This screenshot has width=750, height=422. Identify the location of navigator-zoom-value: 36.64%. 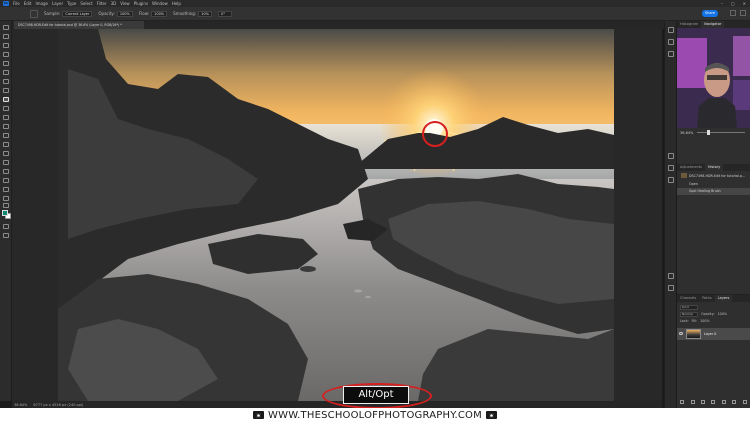
(686, 133).